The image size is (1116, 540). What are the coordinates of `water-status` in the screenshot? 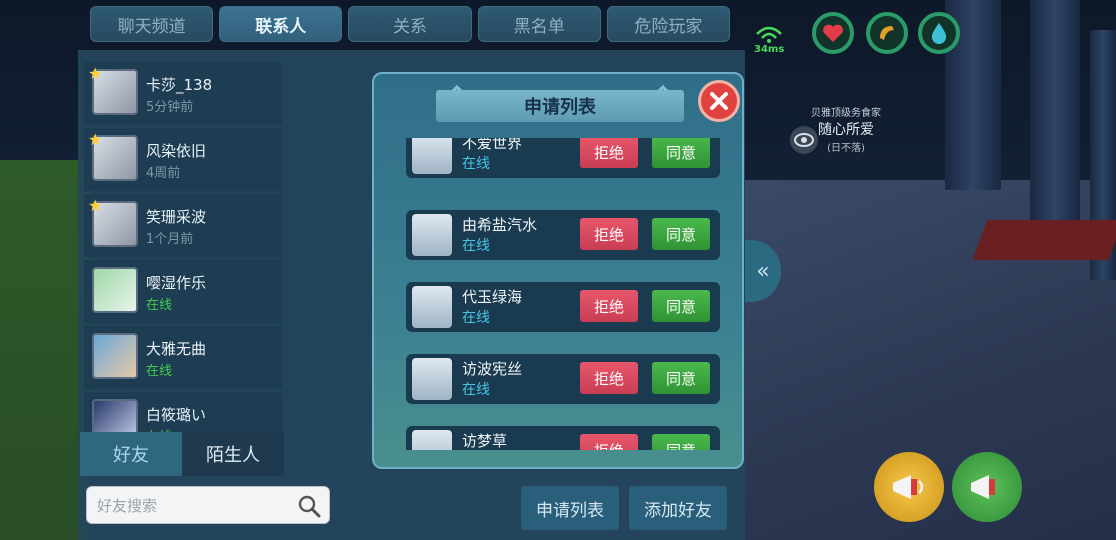 It's located at (939, 33).